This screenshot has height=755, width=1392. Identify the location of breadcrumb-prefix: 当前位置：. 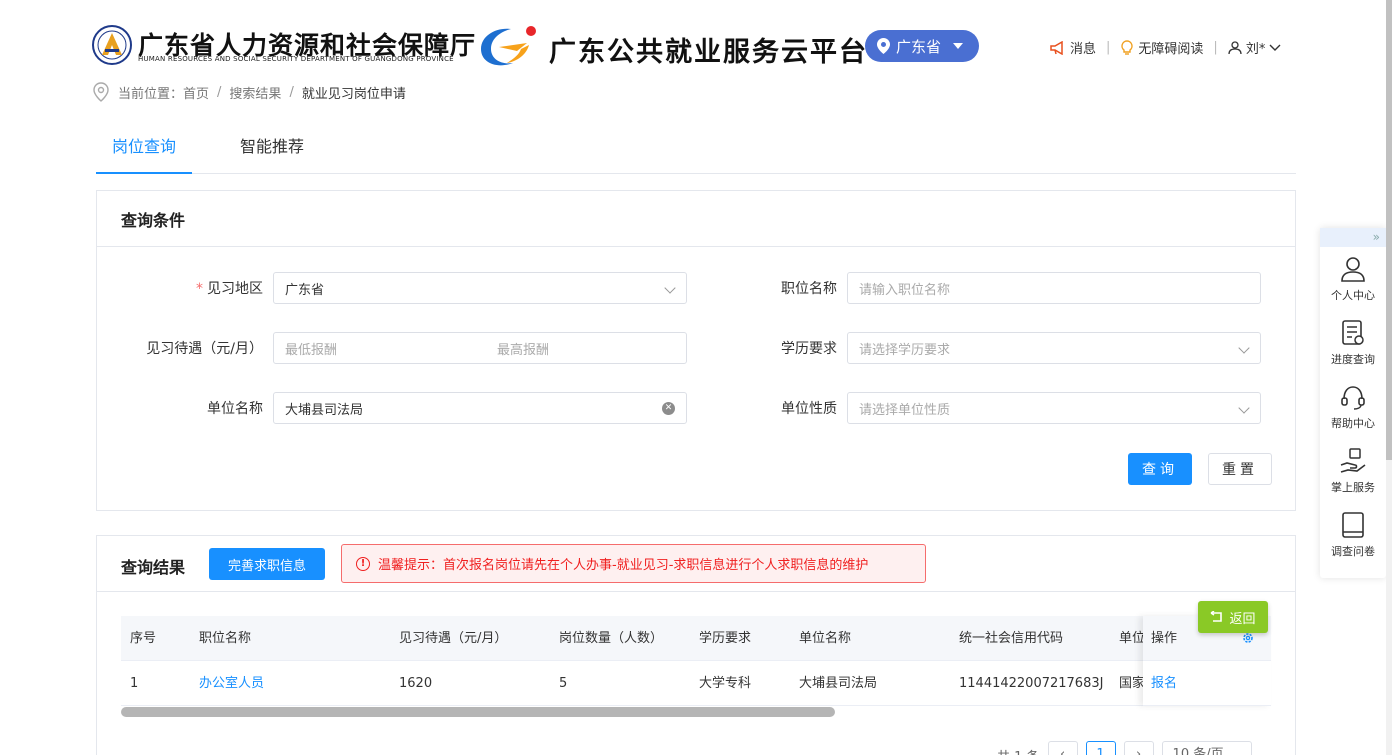
(151, 94).